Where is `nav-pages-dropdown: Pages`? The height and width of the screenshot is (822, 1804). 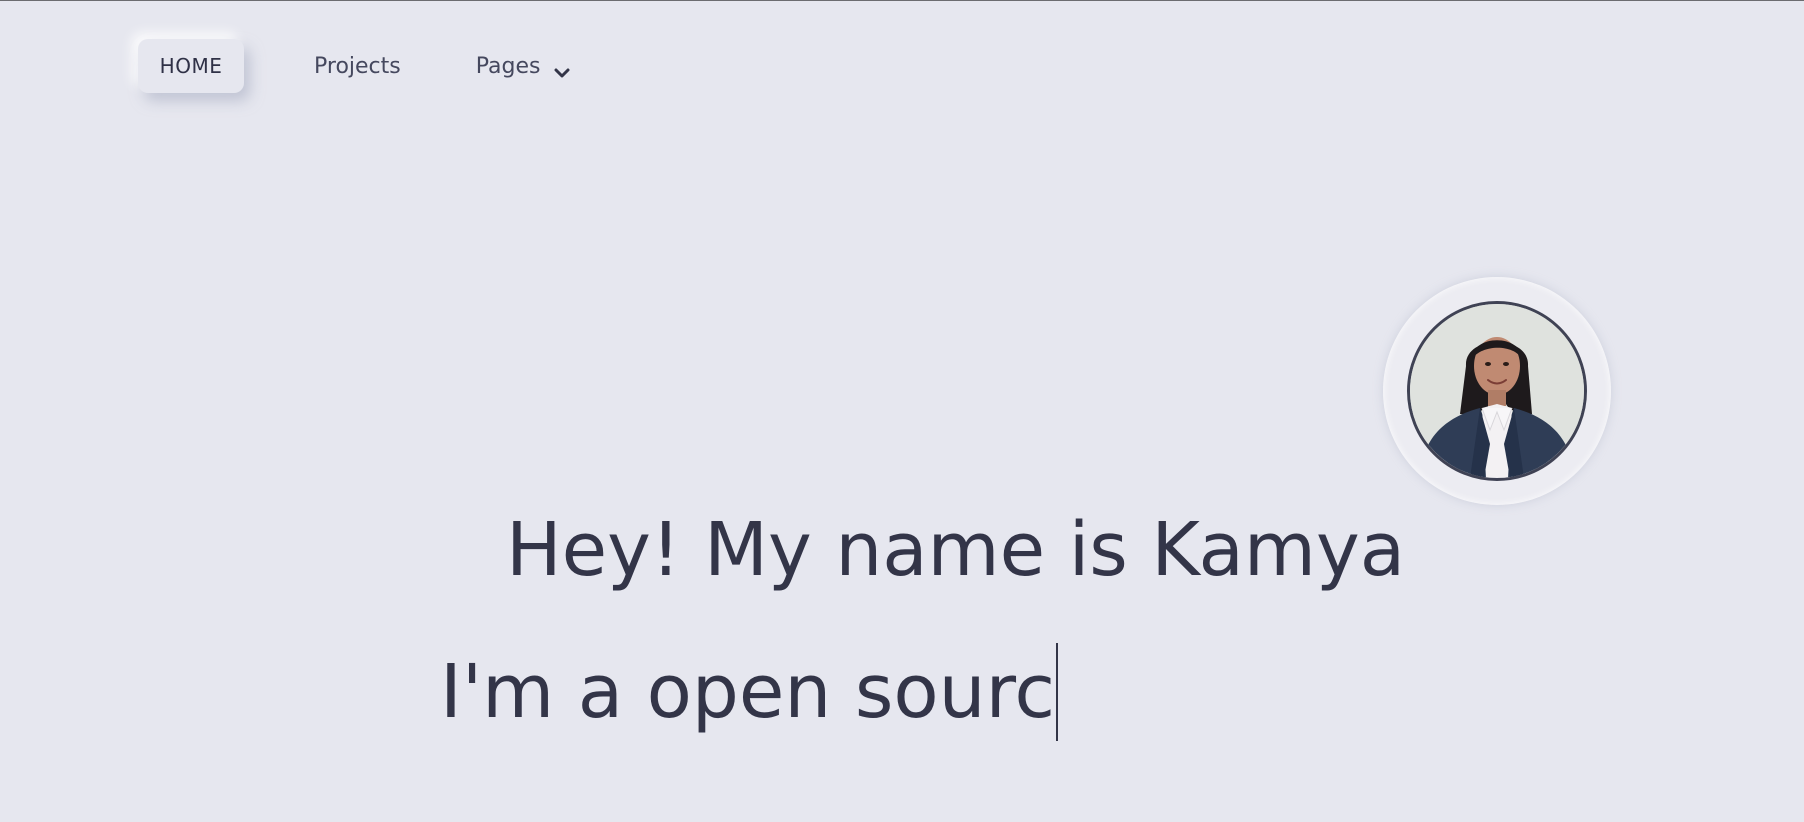 nav-pages-dropdown: Pages is located at coordinates (523, 66).